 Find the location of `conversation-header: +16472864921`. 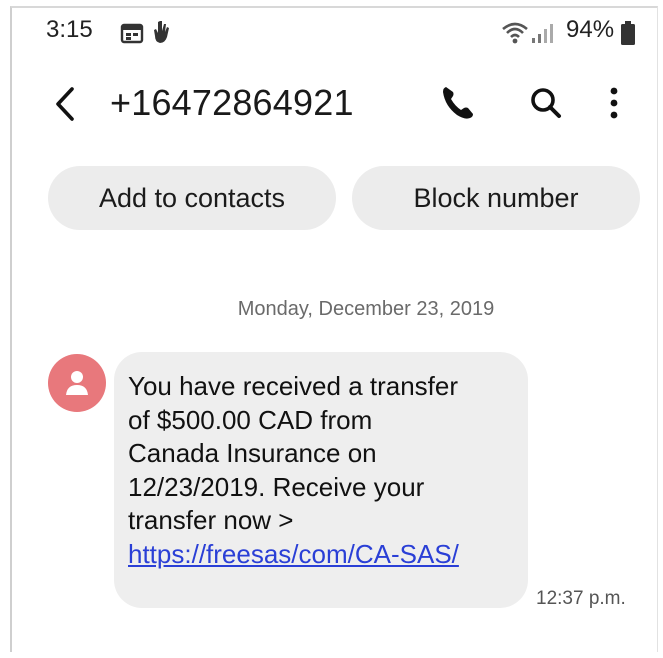

conversation-header: +16472864921 is located at coordinates (340, 107).